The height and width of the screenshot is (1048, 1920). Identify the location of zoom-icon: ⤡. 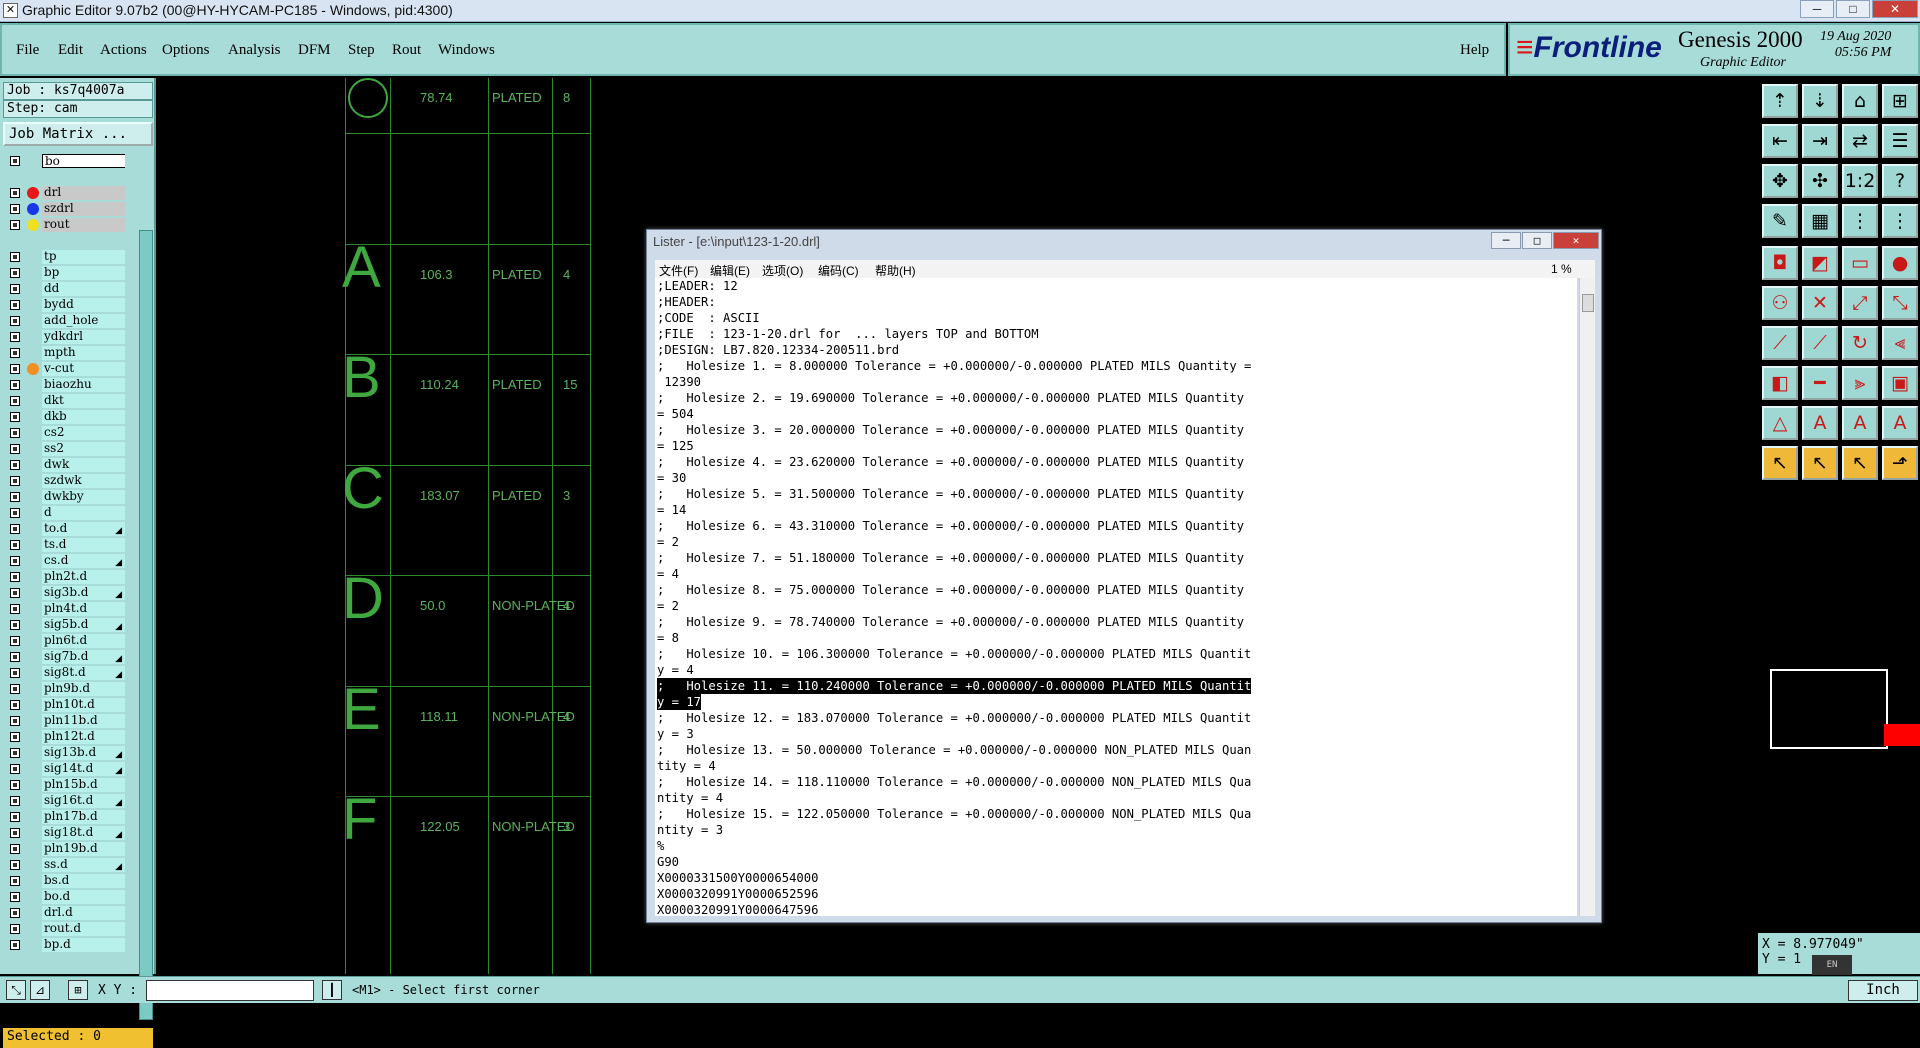
(16, 990).